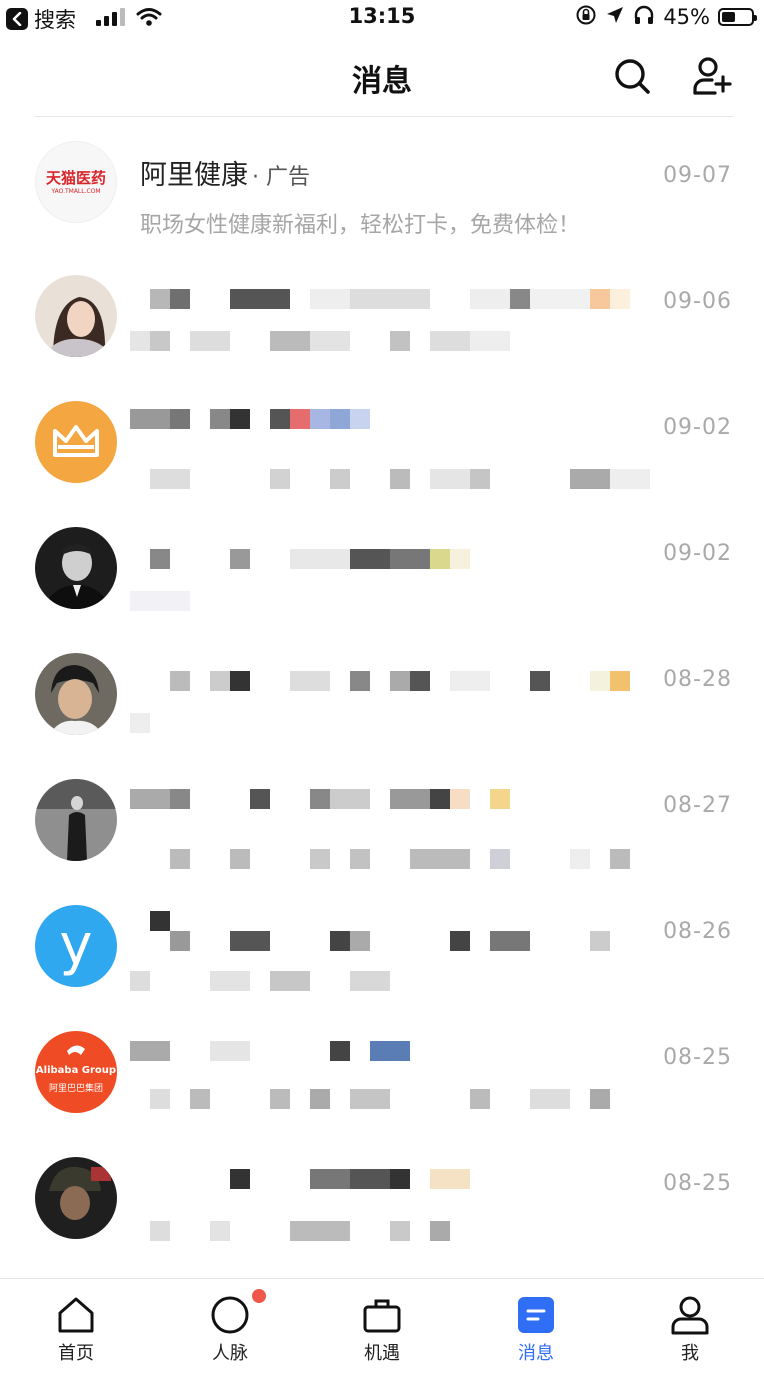 Image resolution: width=764 pixels, height=1373 pixels. I want to click on contact-name: 阿里健康, so click(194, 175).